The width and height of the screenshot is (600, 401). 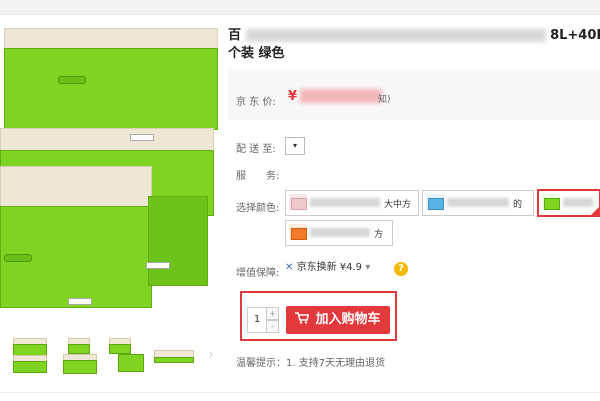 What do you see at coordinates (272, 326) in the screenshot?
I see `quantity-decrease-button: -` at bounding box center [272, 326].